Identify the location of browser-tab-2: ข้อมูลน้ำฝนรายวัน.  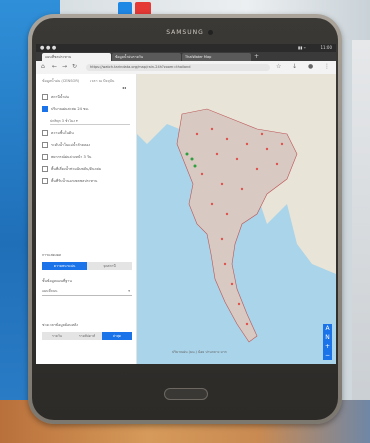
(146, 57).